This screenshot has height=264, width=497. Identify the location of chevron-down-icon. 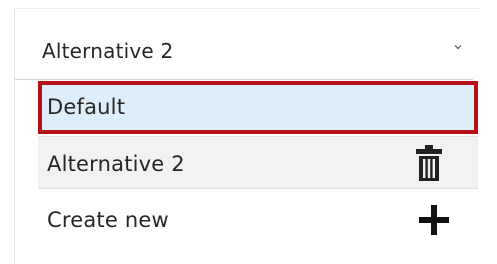
(458, 47).